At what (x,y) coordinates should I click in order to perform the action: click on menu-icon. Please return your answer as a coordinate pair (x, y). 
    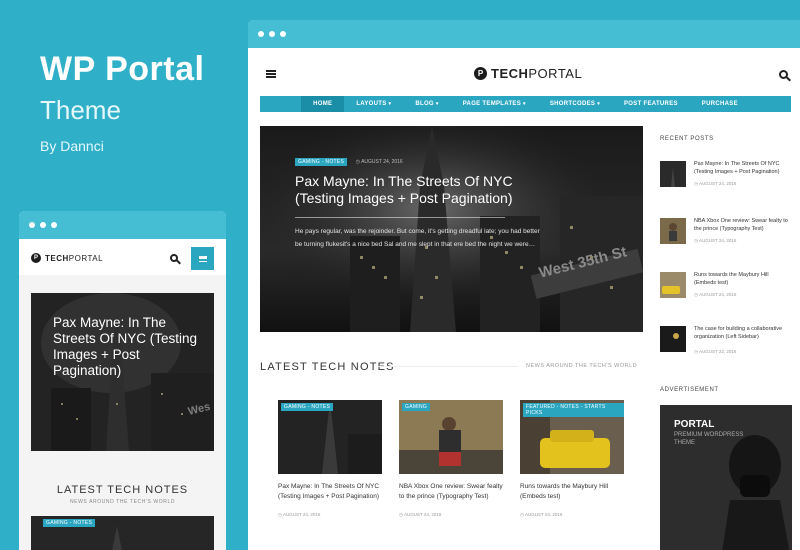
    Looking at the image, I should click on (202, 258).